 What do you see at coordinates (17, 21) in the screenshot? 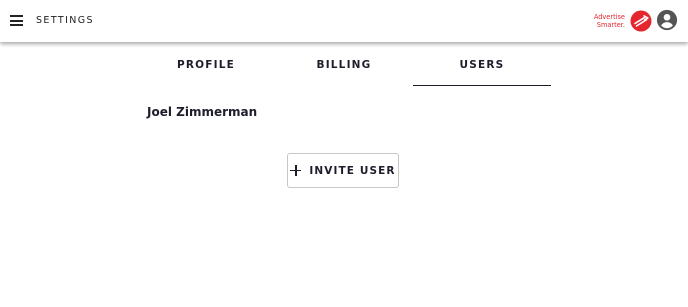
I see `hamburger-menu-icon` at bounding box center [17, 21].